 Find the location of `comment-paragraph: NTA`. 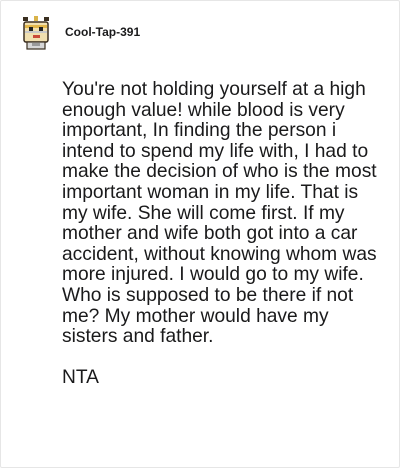

comment-paragraph: NTA is located at coordinates (80, 378).